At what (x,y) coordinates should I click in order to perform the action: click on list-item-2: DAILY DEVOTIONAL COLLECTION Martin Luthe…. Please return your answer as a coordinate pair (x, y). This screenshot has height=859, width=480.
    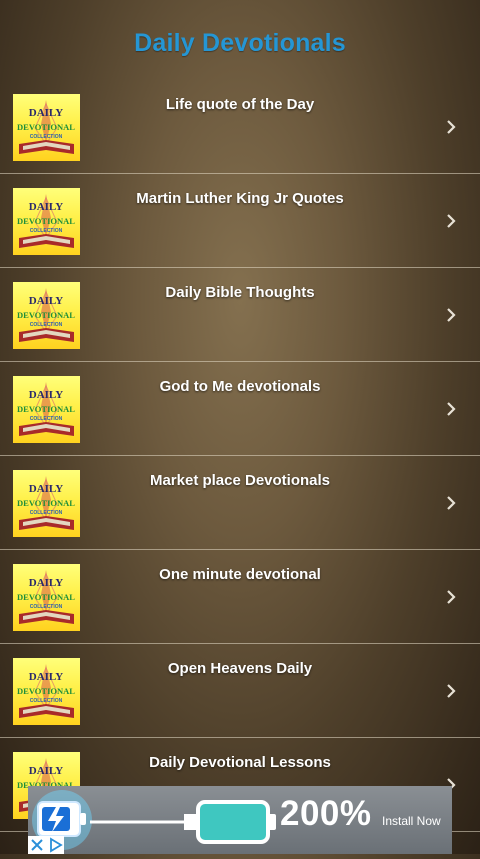
    Looking at the image, I should click on (240, 221).